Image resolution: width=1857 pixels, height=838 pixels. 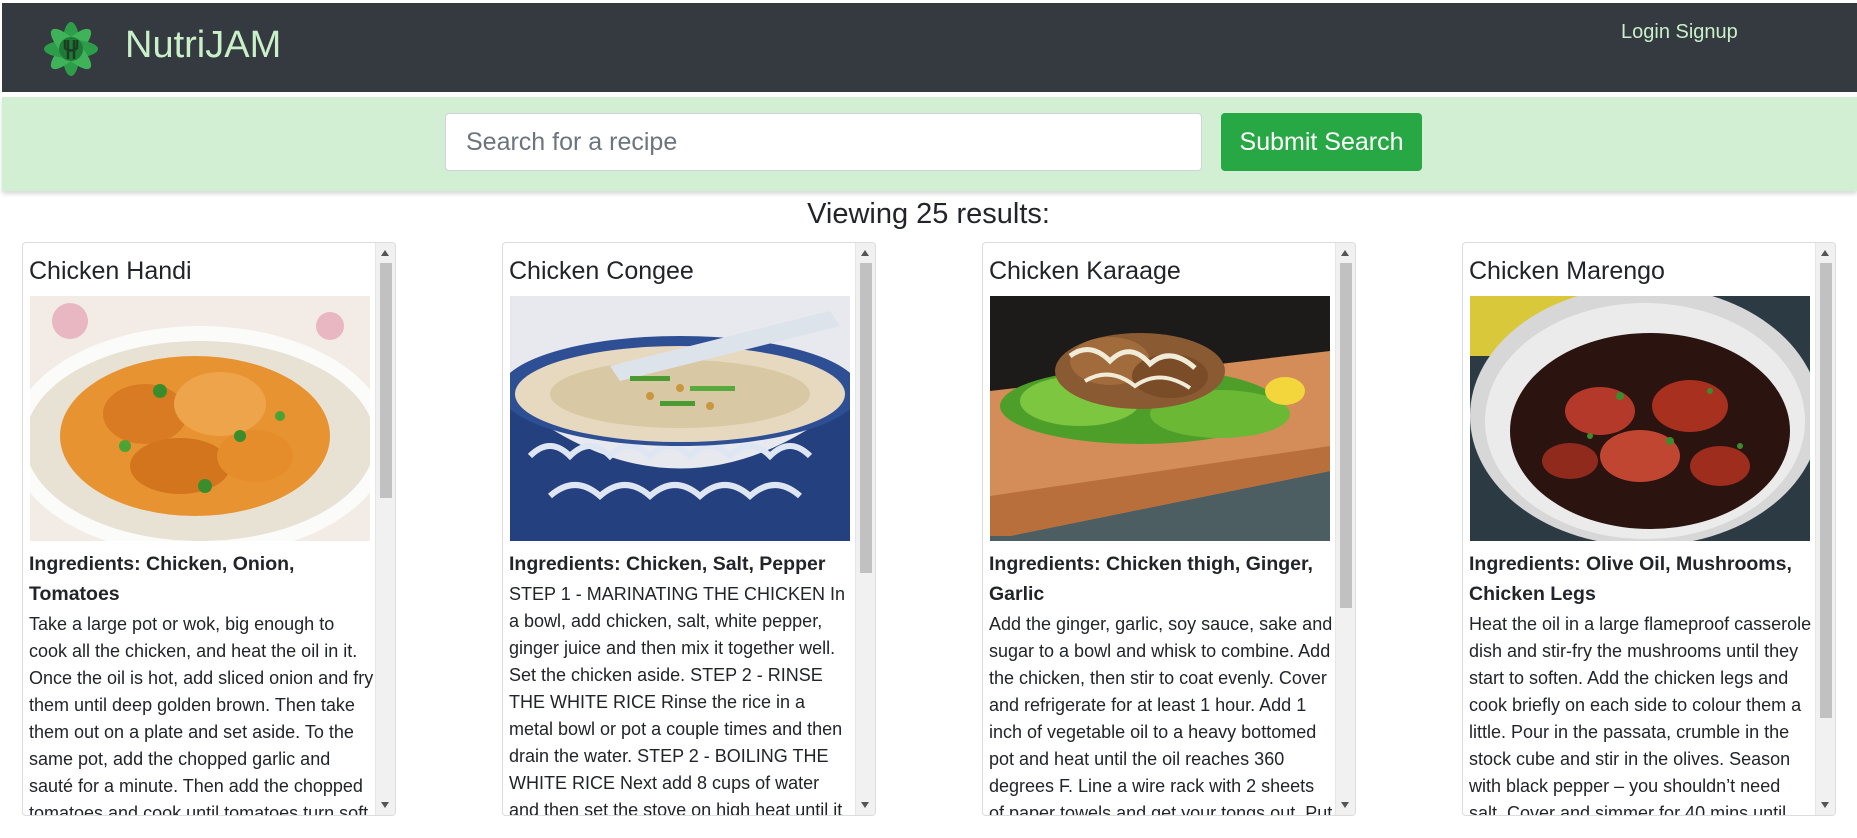 I want to click on curry-dish-photo, so click(x=200, y=418).